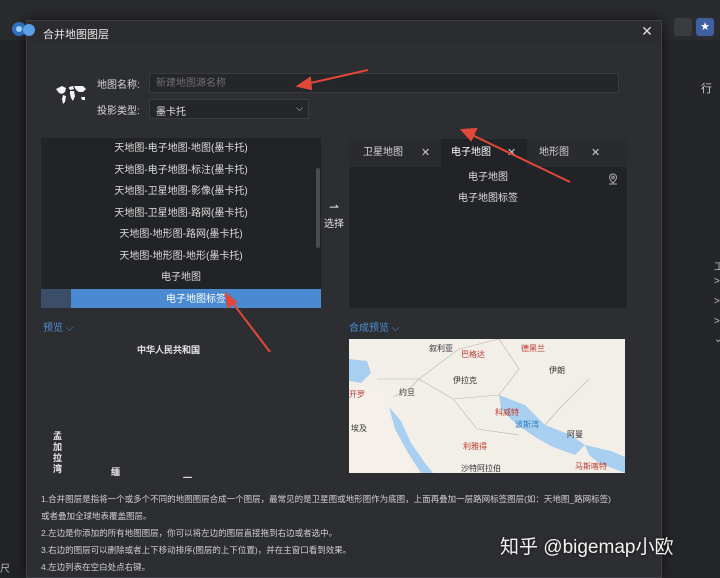 This screenshot has width=720, height=578. What do you see at coordinates (182, 408) in the screenshot?
I see `layer-preview: 中华人民共和国 孟加拉湾 缅 一` at bounding box center [182, 408].